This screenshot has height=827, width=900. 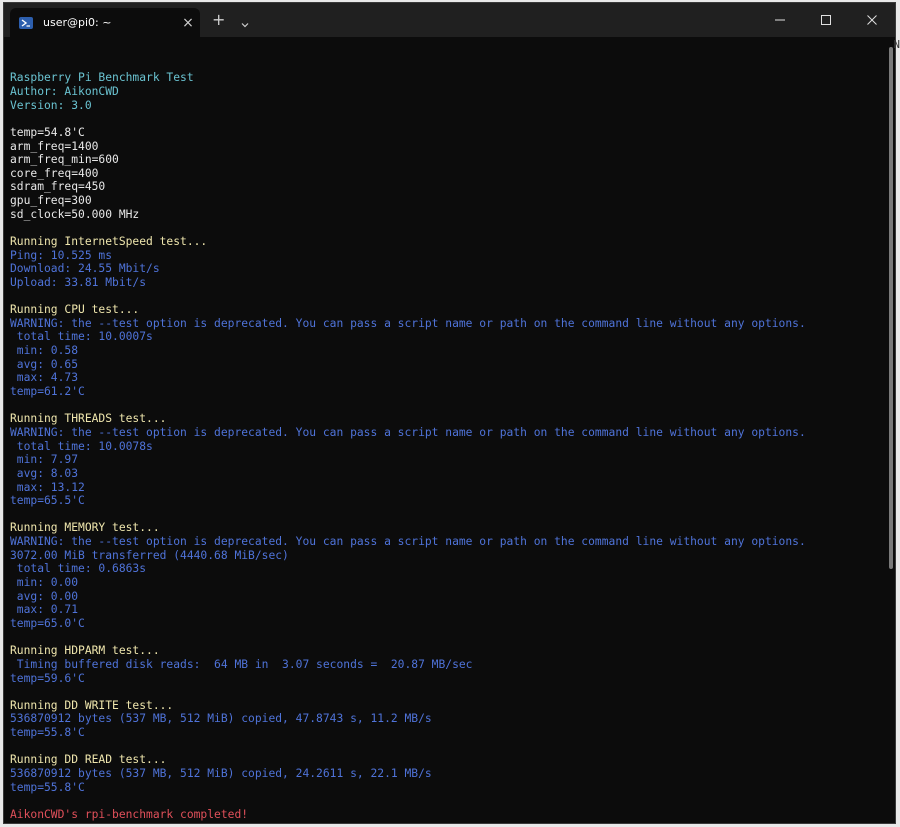 I want to click on terminal-line: avg: 0.00, so click(x=44, y=596).